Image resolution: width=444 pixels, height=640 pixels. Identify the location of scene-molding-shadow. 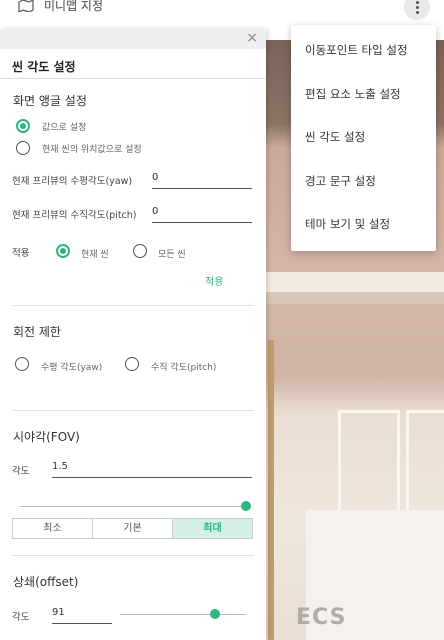
(355, 298).